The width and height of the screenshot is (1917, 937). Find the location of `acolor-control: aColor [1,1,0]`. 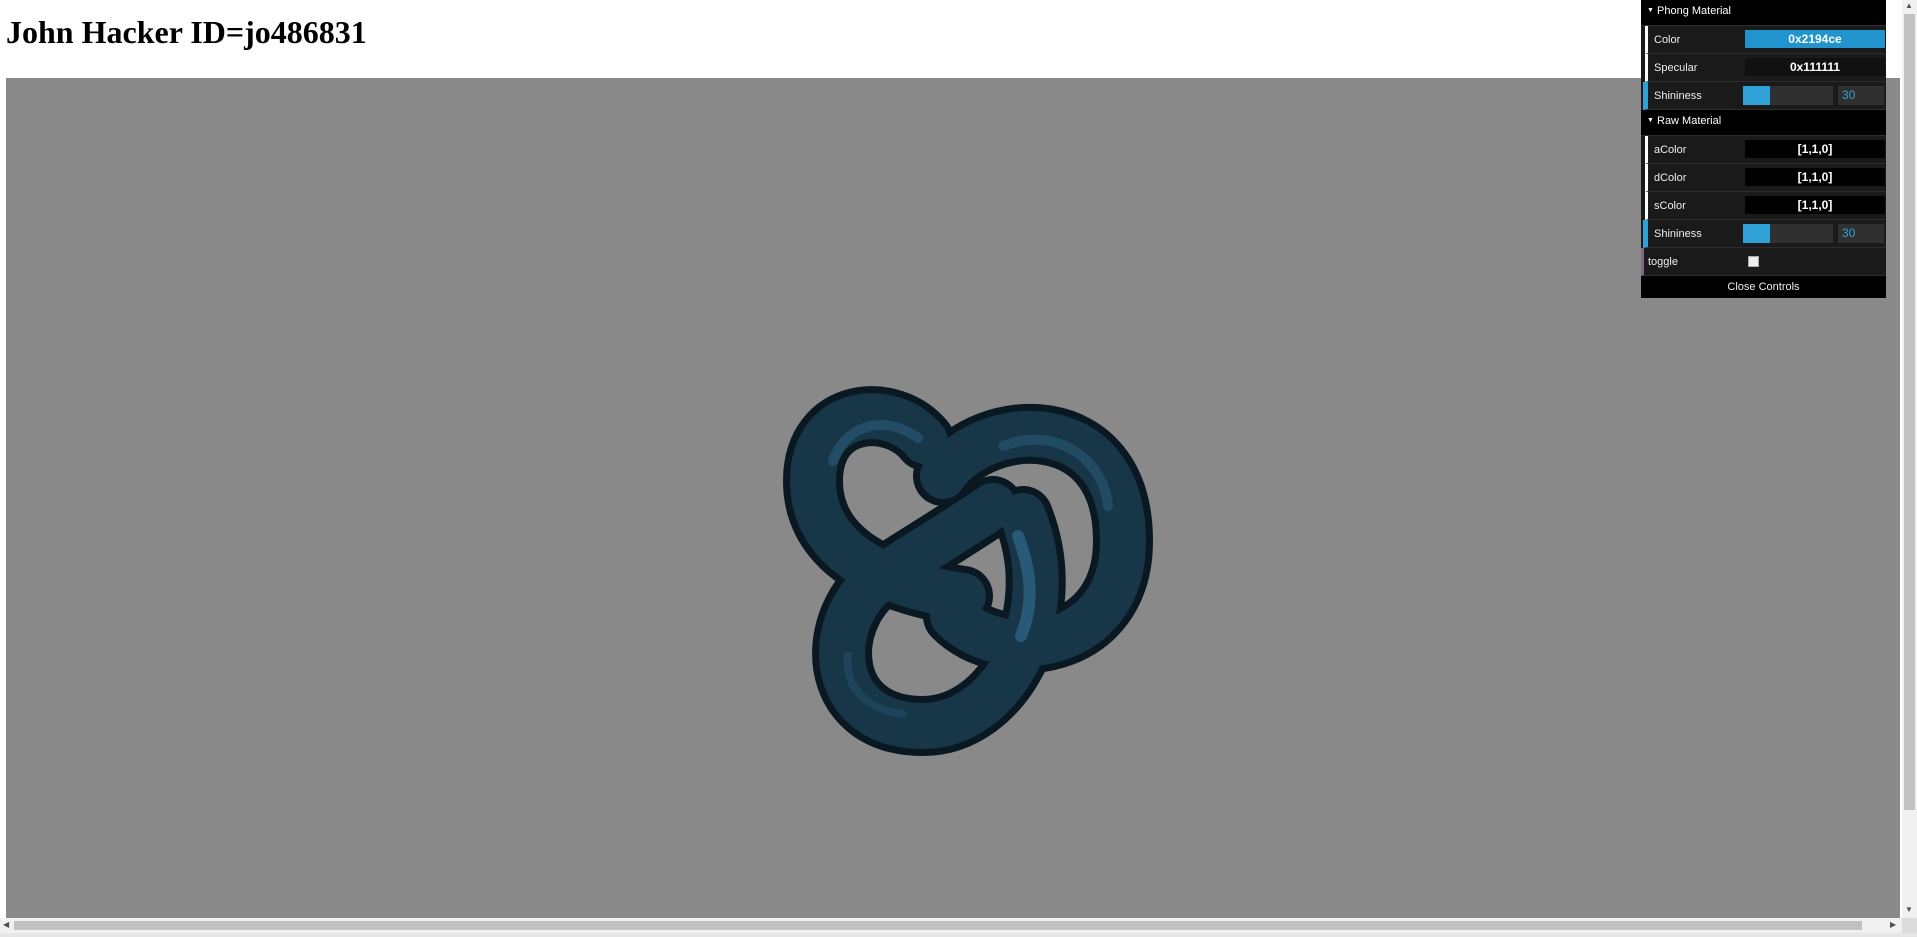

acolor-control: aColor [1,1,0] is located at coordinates (1765, 150).